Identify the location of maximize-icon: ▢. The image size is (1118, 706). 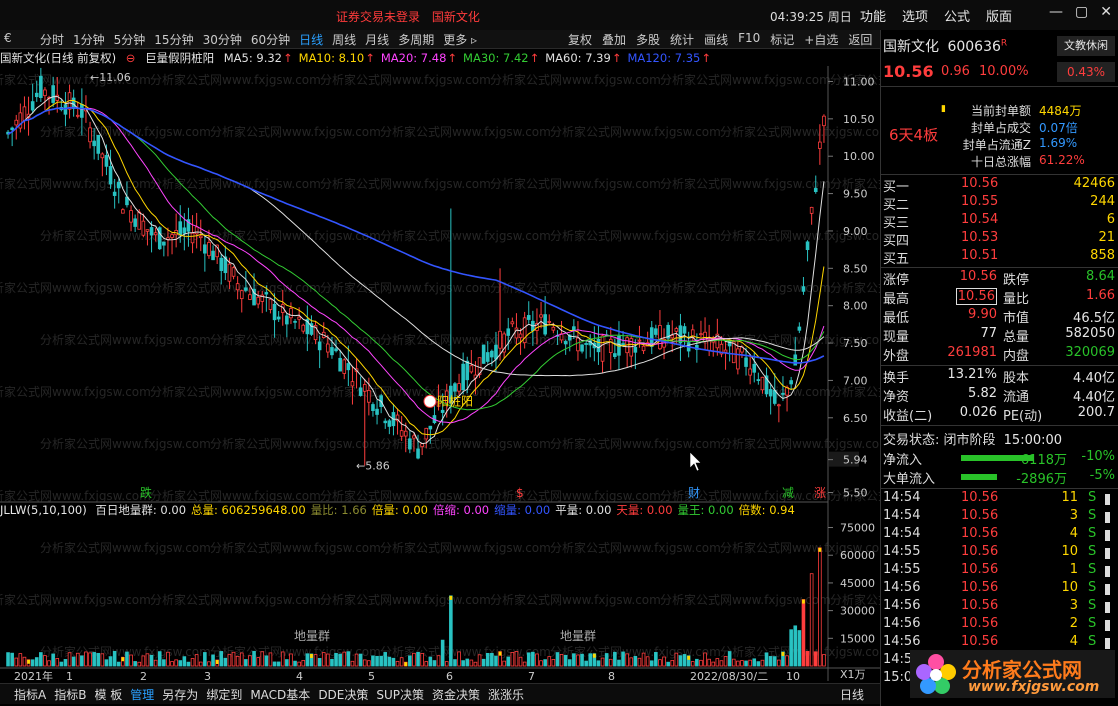
(1081, 12).